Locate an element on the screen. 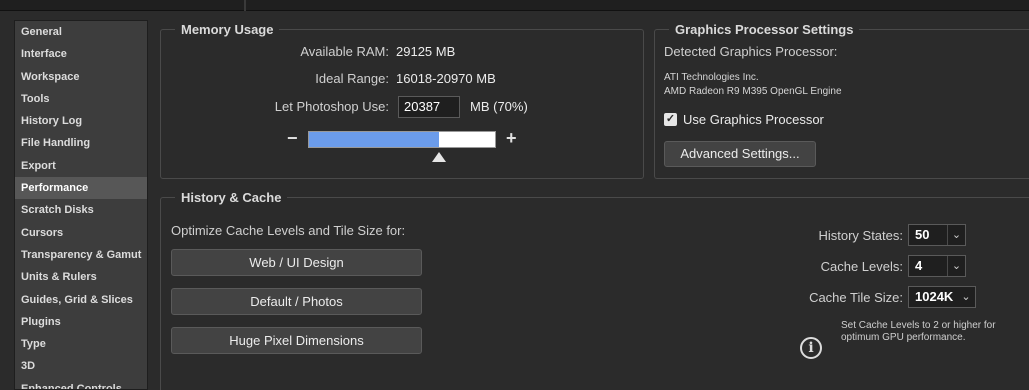  ideal-range-value: 16018-20970 MB is located at coordinates (446, 78).